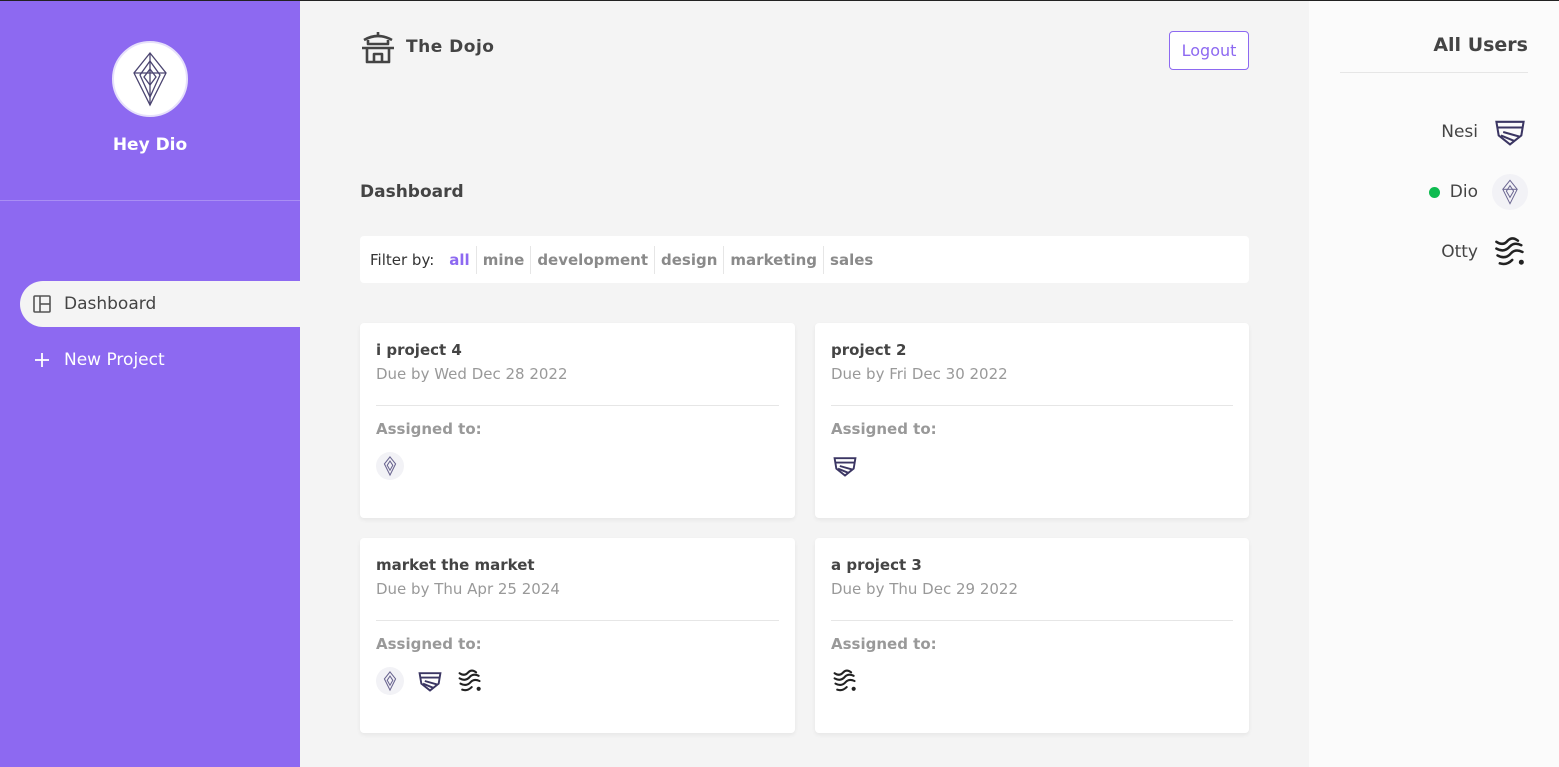 The width and height of the screenshot is (1559, 767). I want to click on filter-mine: mine, so click(504, 259).